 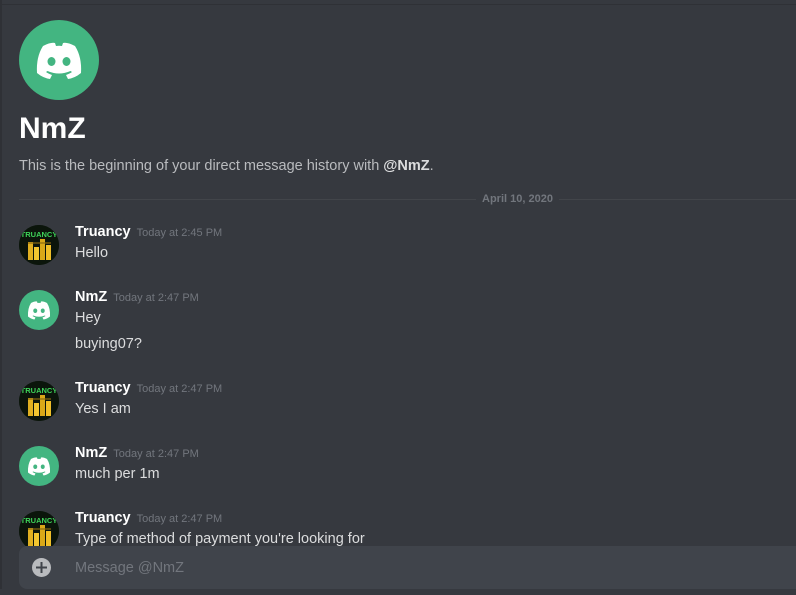 I want to click on message-header: Truancy Today at 2:45 PM, so click(x=148, y=232).